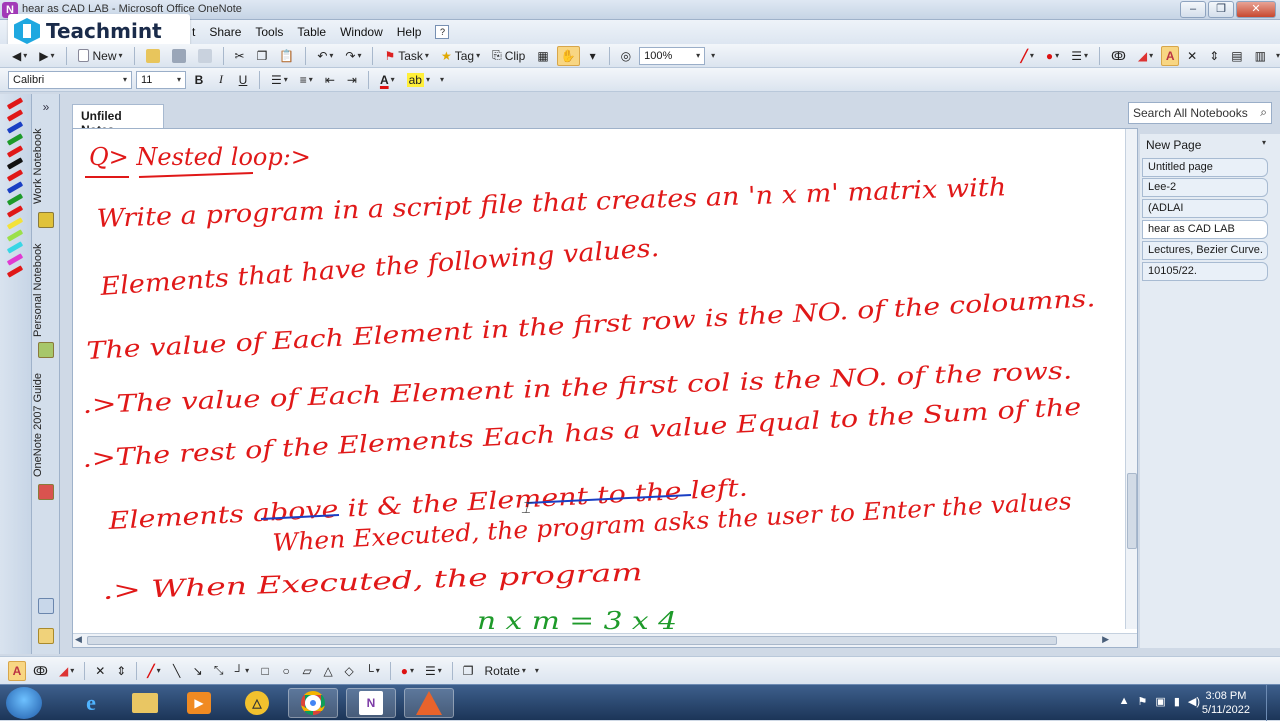 The height and width of the screenshot is (721, 1280). I want to click on open-icon, so click(153, 56).